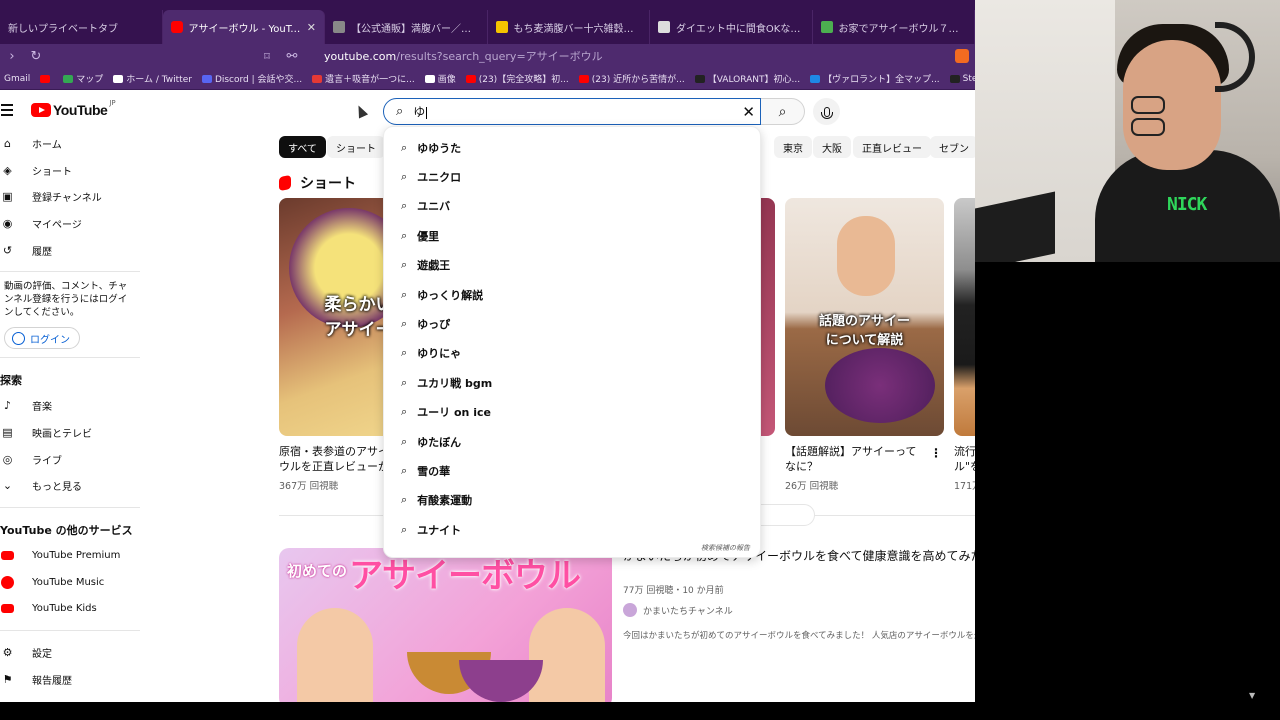  What do you see at coordinates (832, 147) in the screenshot?
I see `filter-chip: 大阪` at bounding box center [832, 147].